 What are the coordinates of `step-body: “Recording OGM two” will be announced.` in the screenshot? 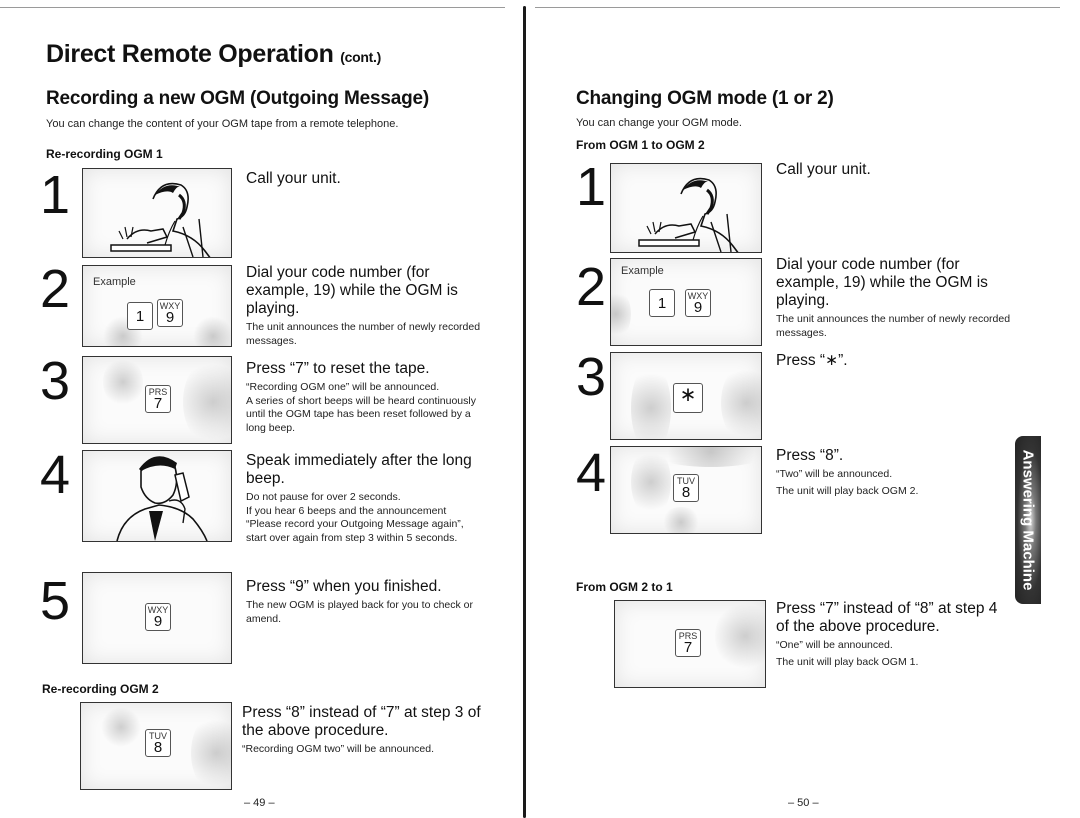 It's located at (338, 749).